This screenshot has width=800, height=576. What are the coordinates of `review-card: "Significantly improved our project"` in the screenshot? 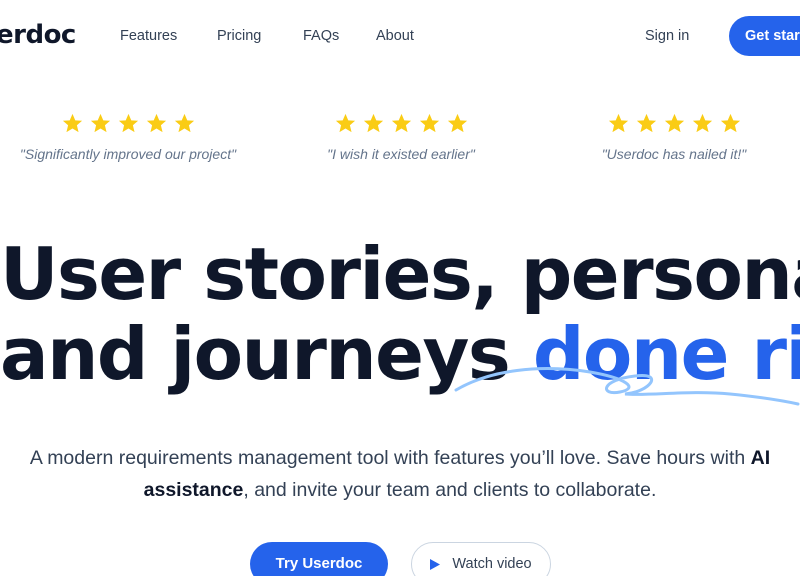 It's located at (128, 137).